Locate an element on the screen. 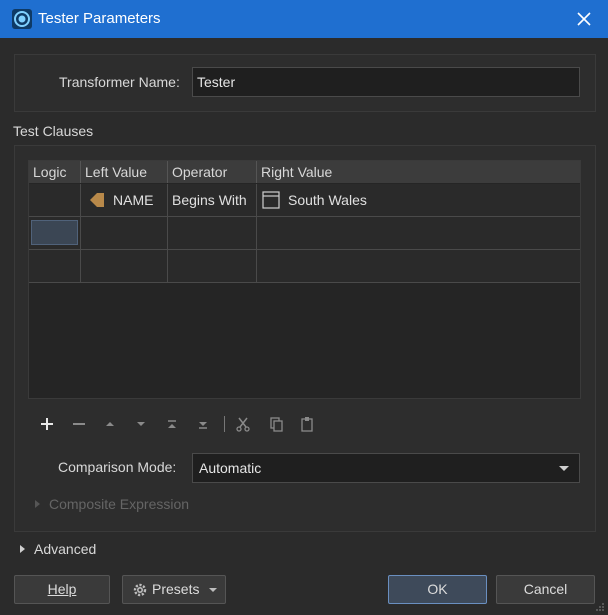 This screenshot has width=608, height=615. advanced-label: Advanced is located at coordinates (65, 549).